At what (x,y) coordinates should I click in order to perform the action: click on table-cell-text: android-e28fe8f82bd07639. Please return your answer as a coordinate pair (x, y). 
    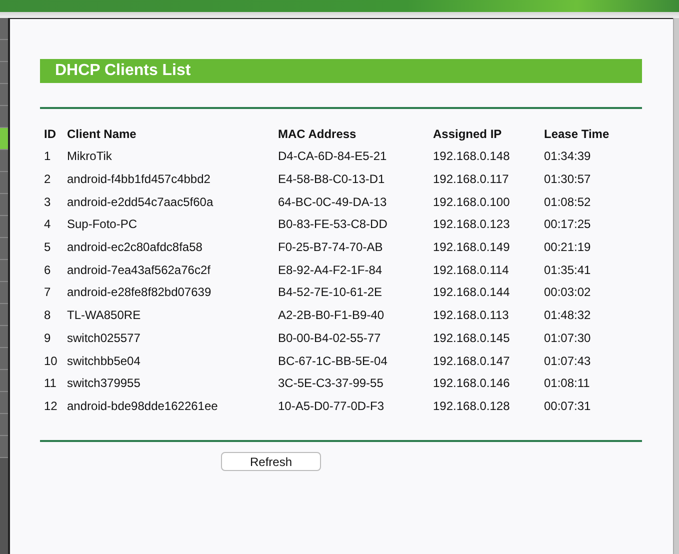
    Looking at the image, I should click on (139, 293).